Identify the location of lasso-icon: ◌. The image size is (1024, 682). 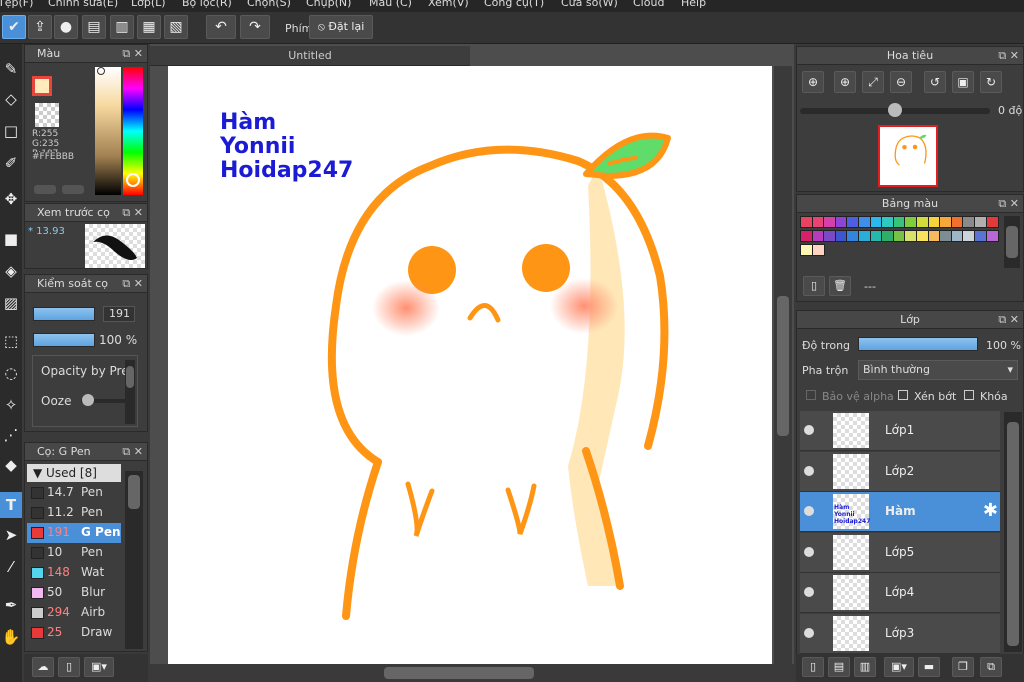
(11, 373).